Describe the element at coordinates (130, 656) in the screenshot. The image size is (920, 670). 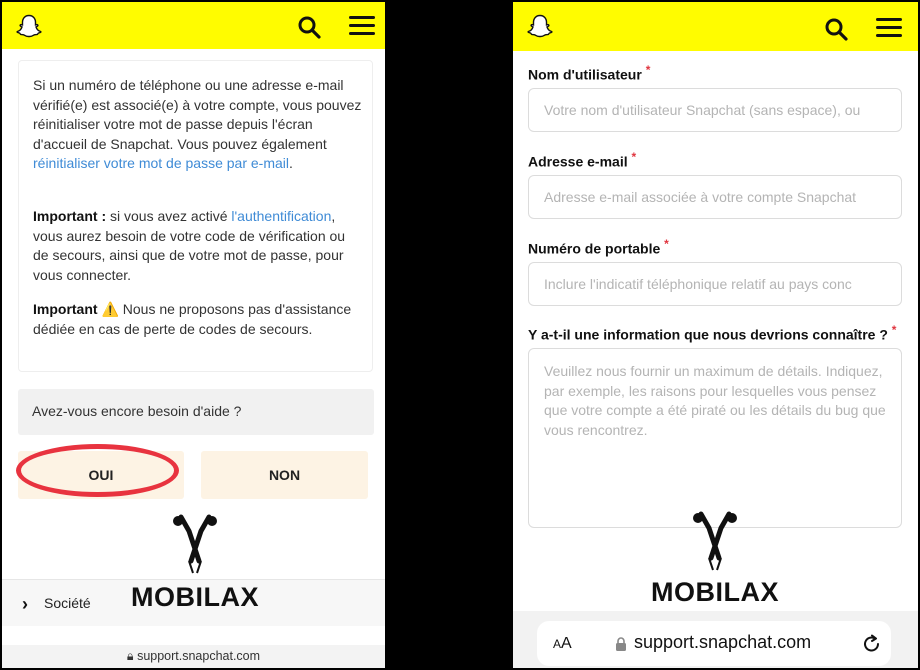
I see `lock-icon: 🔒︎` at that location.